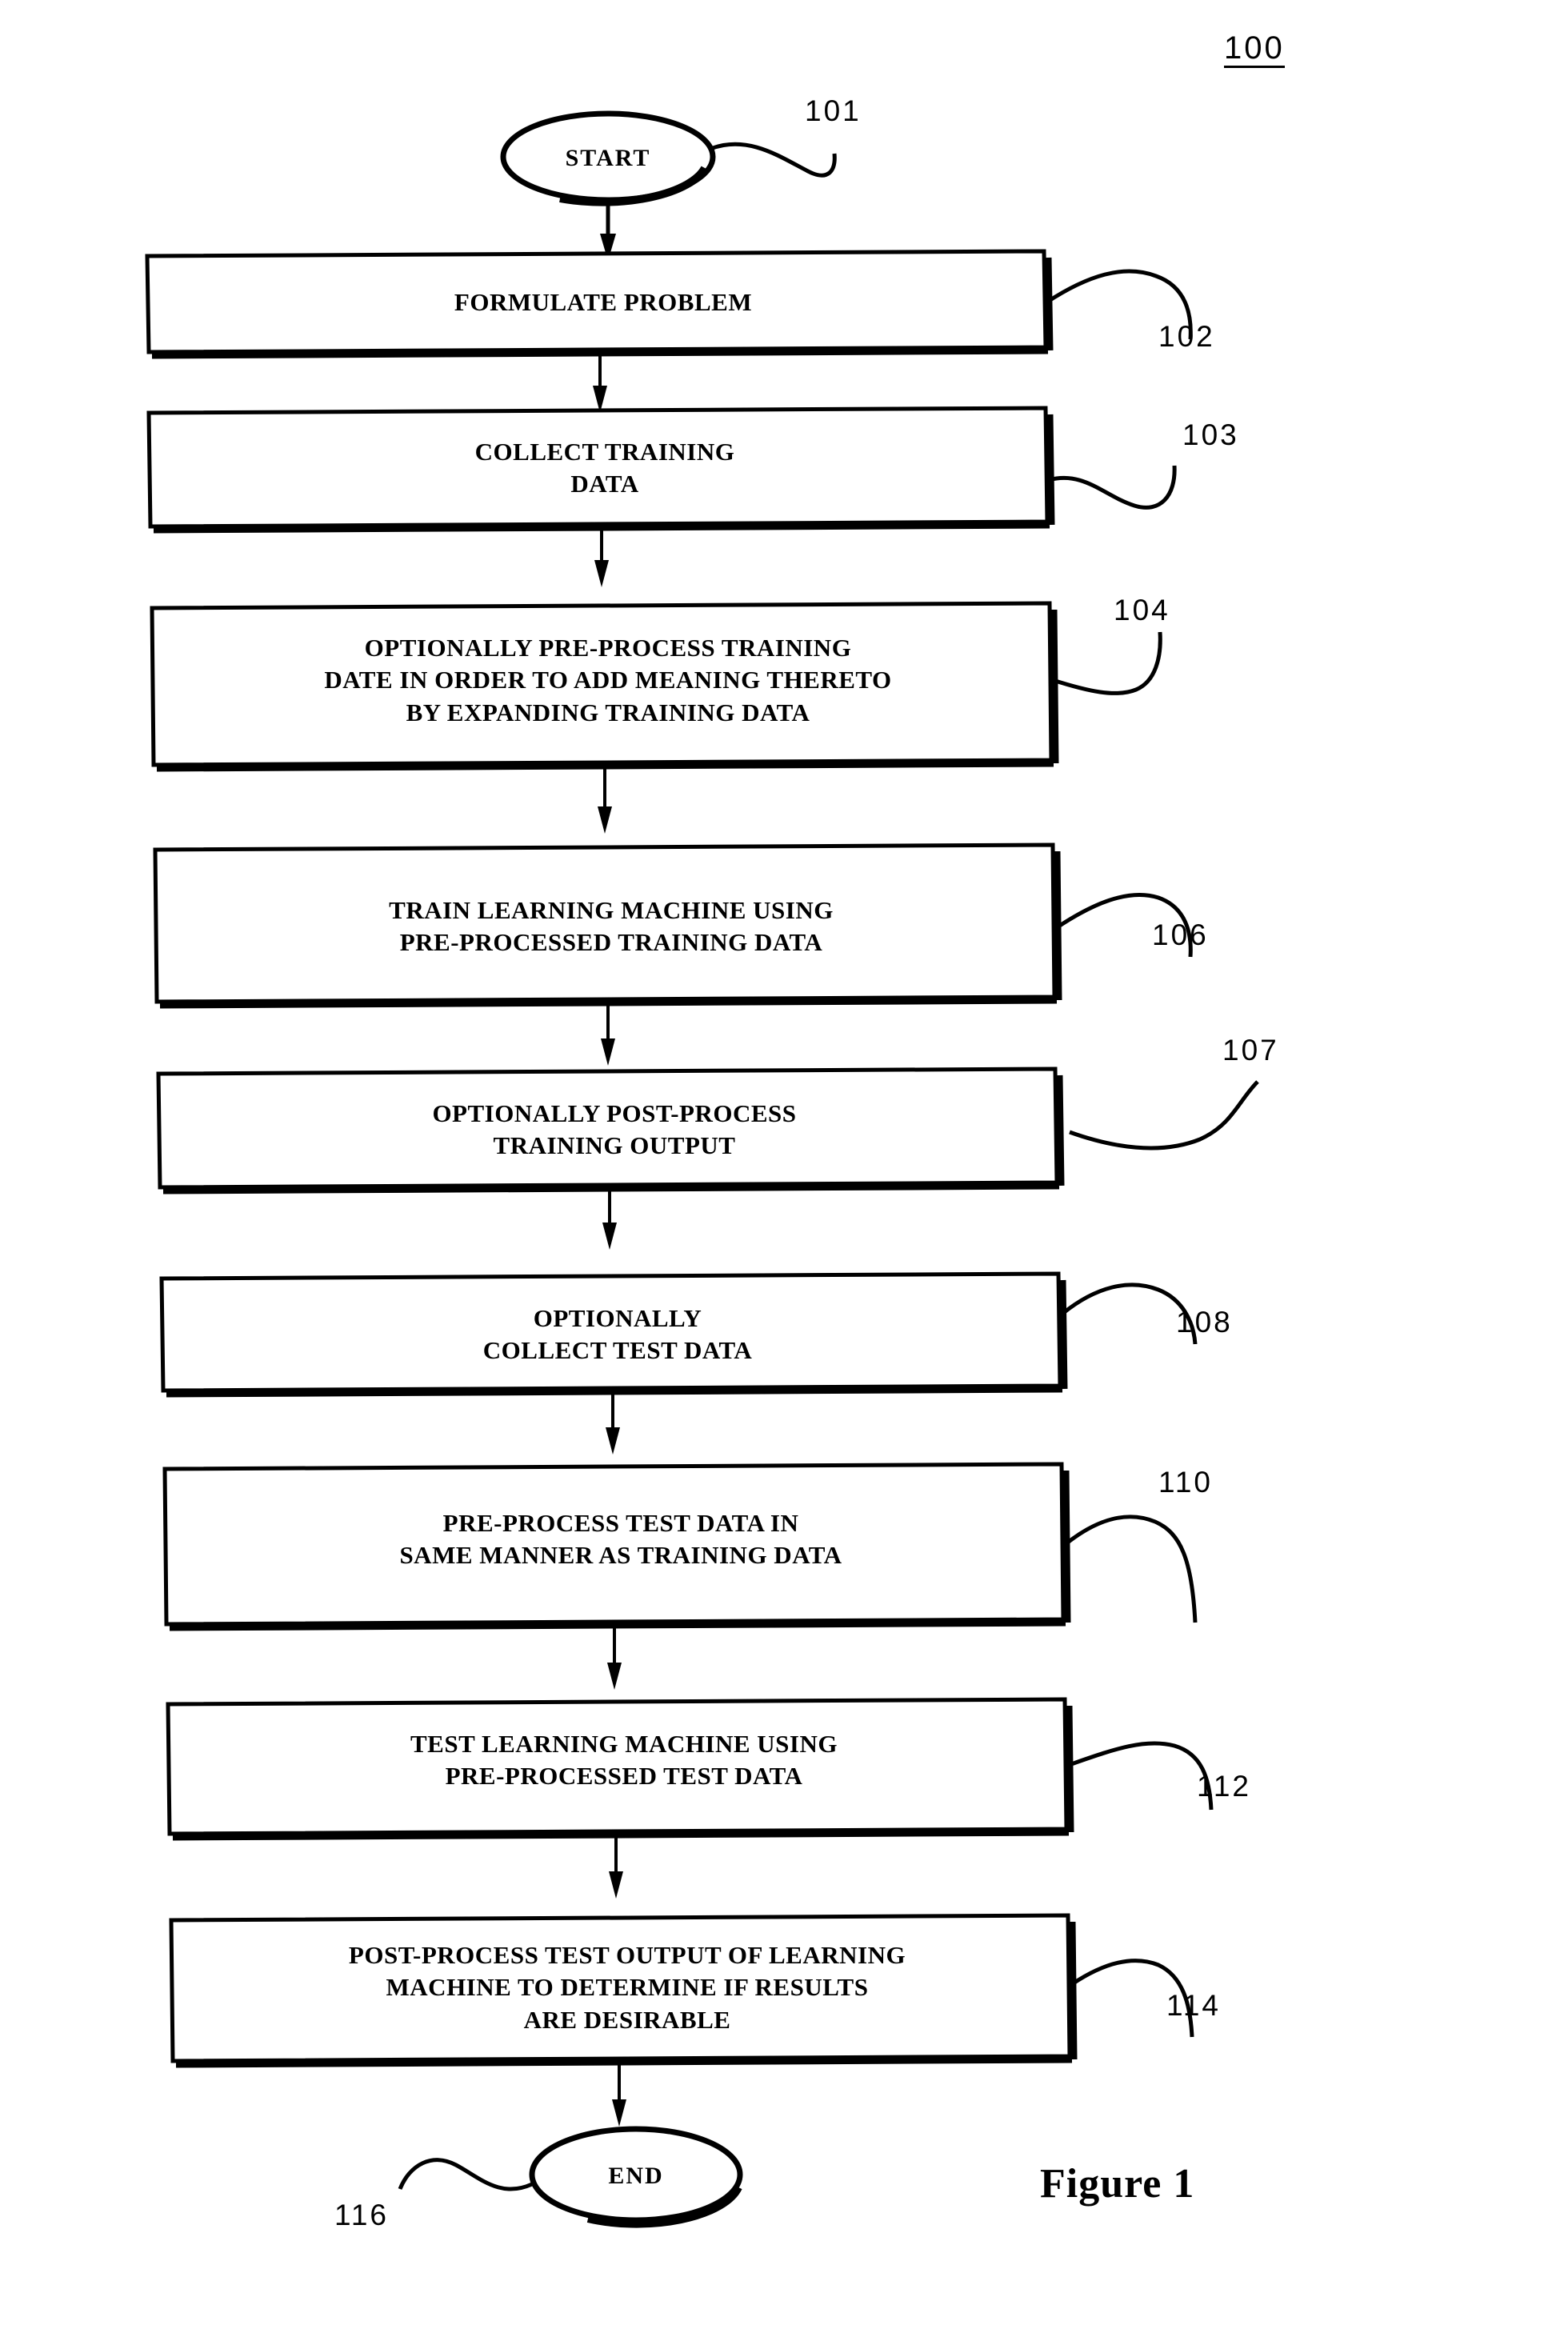 The height and width of the screenshot is (2325, 1568). I want to click on ref-numeral-102: 102, so click(1186, 336).